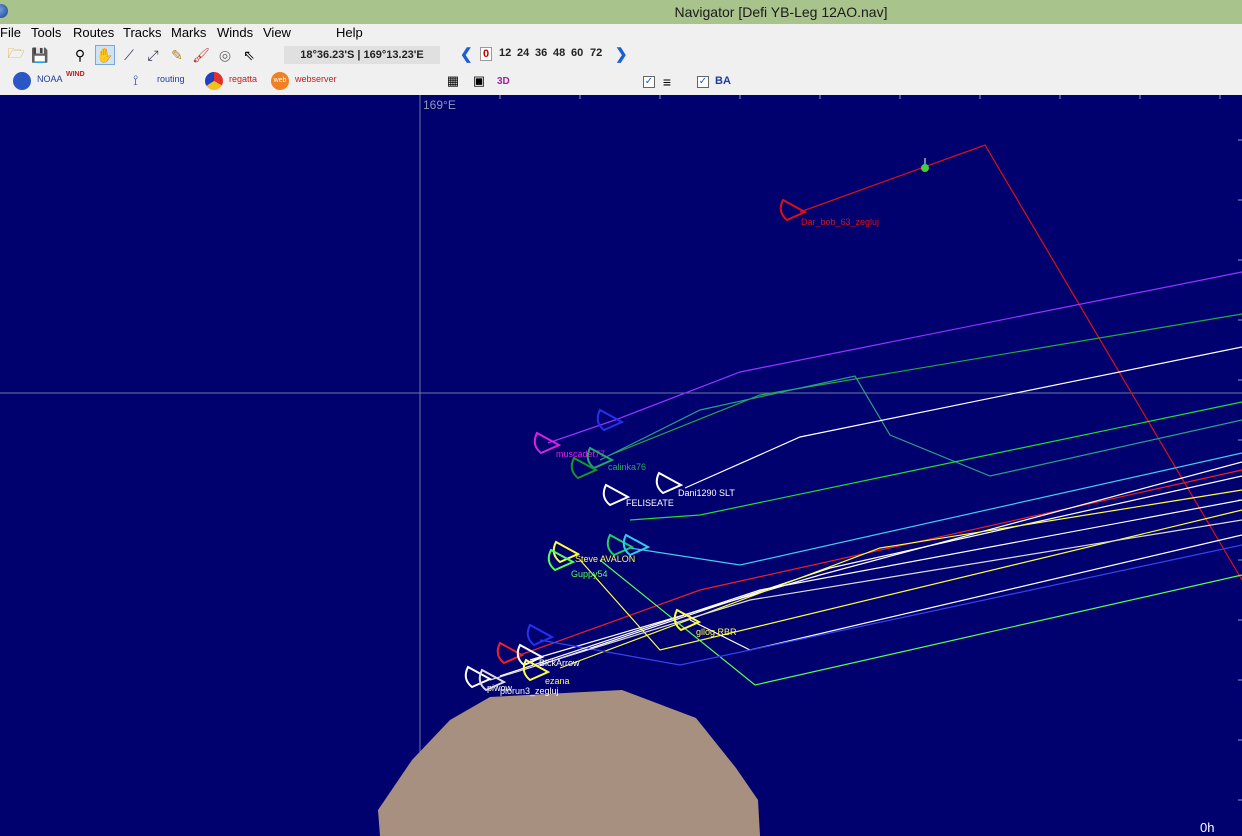 This screenshot has height=836, width=1242. I want to click on menu-marks: Marks, so click(188, 32).